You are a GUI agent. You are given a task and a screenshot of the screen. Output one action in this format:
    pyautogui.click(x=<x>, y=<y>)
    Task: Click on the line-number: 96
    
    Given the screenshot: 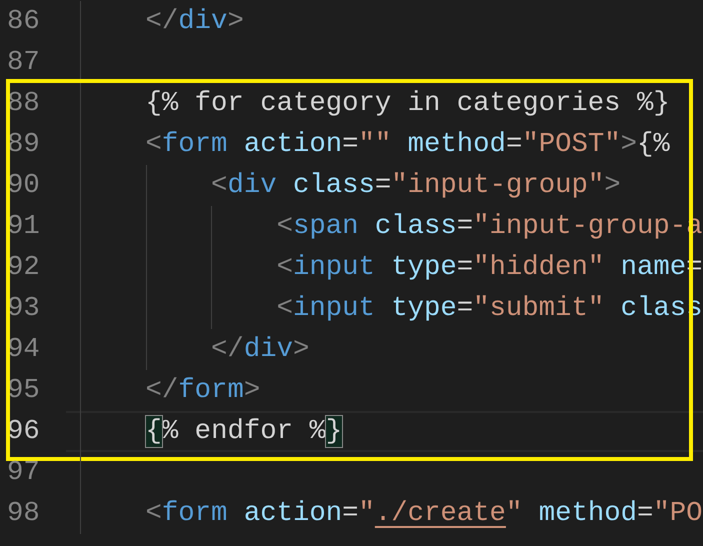 What is the action you would take?
    pyautogui.click(x=23, y=432)
    